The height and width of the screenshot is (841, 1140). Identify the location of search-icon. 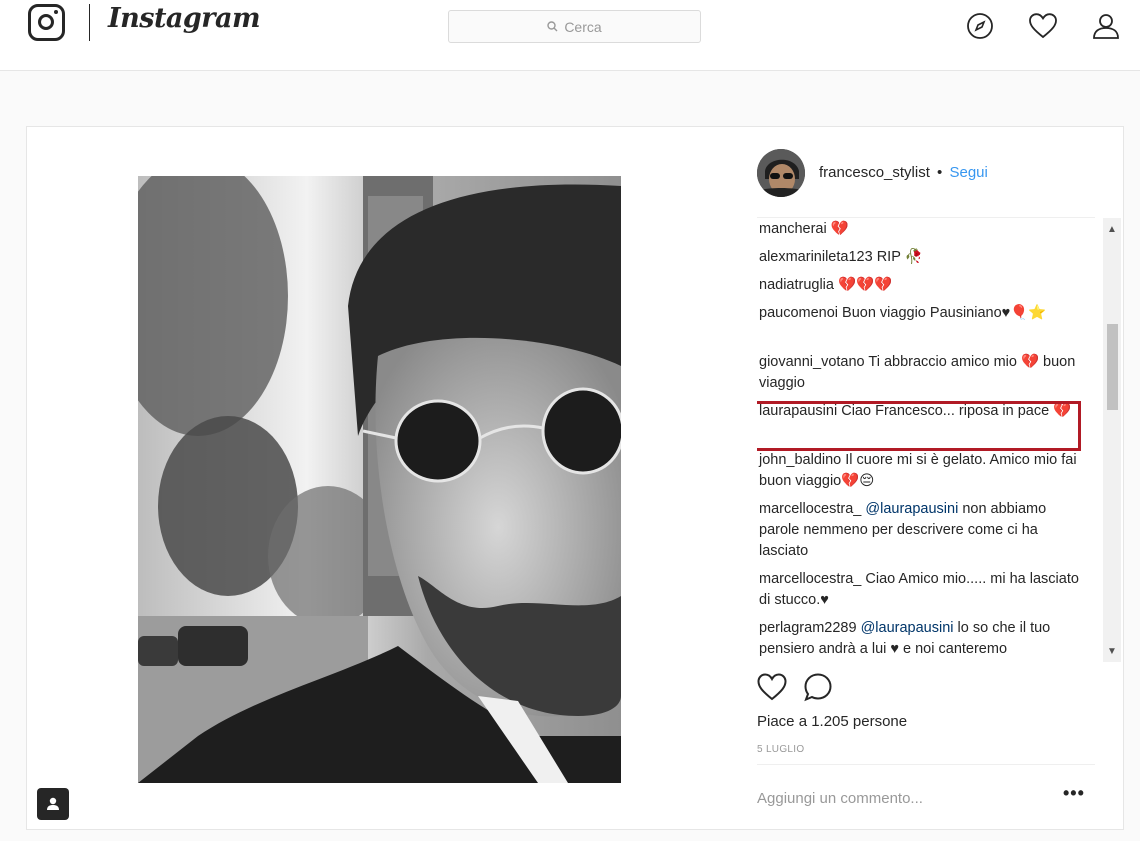
(552, 26).